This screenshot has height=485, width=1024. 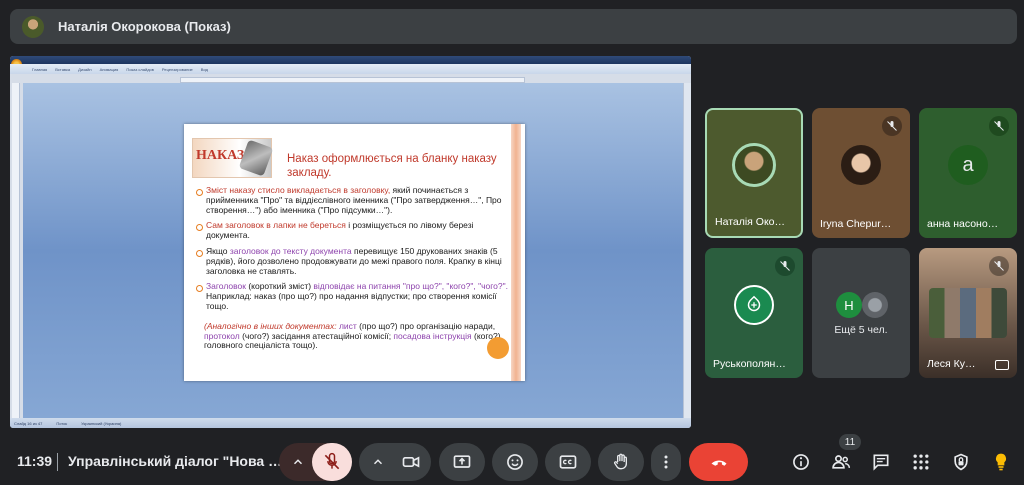 I want to click on more-participants-tile: Н Ещё 5 чел., so click(x=861, y=313).